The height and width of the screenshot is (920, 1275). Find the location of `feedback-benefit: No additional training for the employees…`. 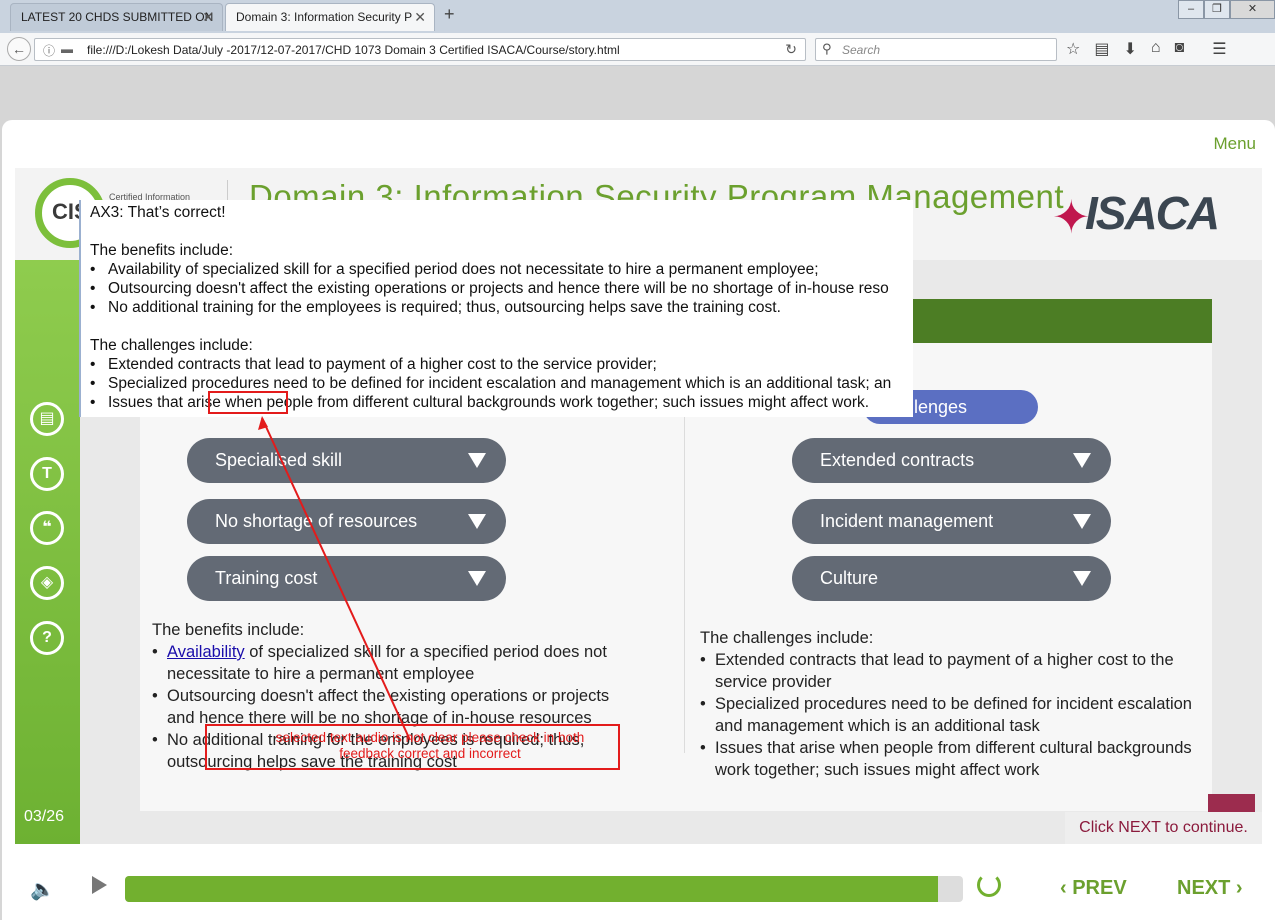

feedback-benefit: No additional training for the employees… is located at coordinates (501, 307).